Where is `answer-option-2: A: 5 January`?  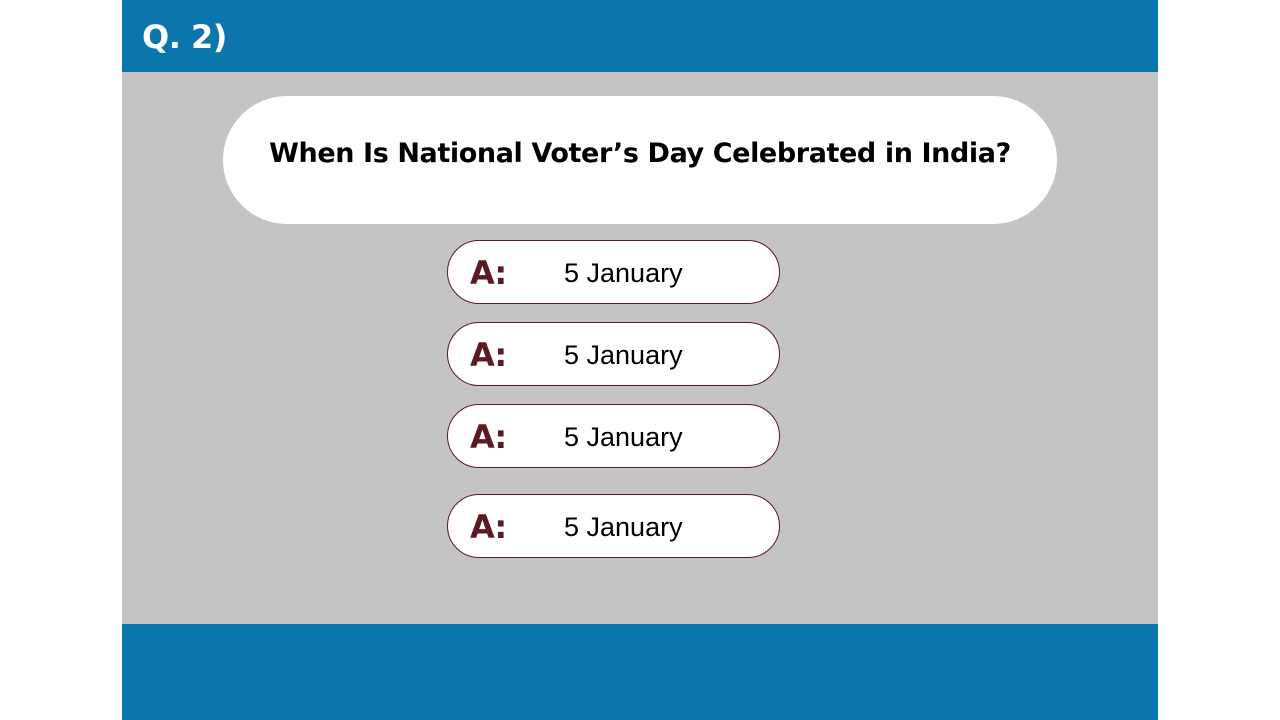
answer-option-2: A: 5 January is located at coordinates (613, 354).